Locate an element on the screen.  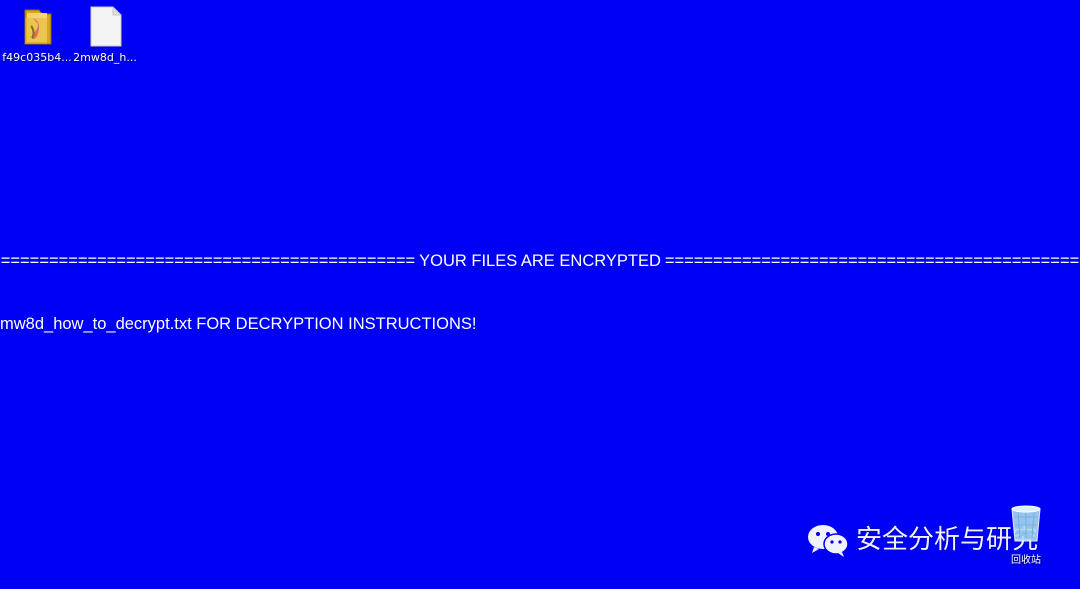
desktop-icon-recycle-bin-label: 回收站 is located at coordinates (1026, 560).